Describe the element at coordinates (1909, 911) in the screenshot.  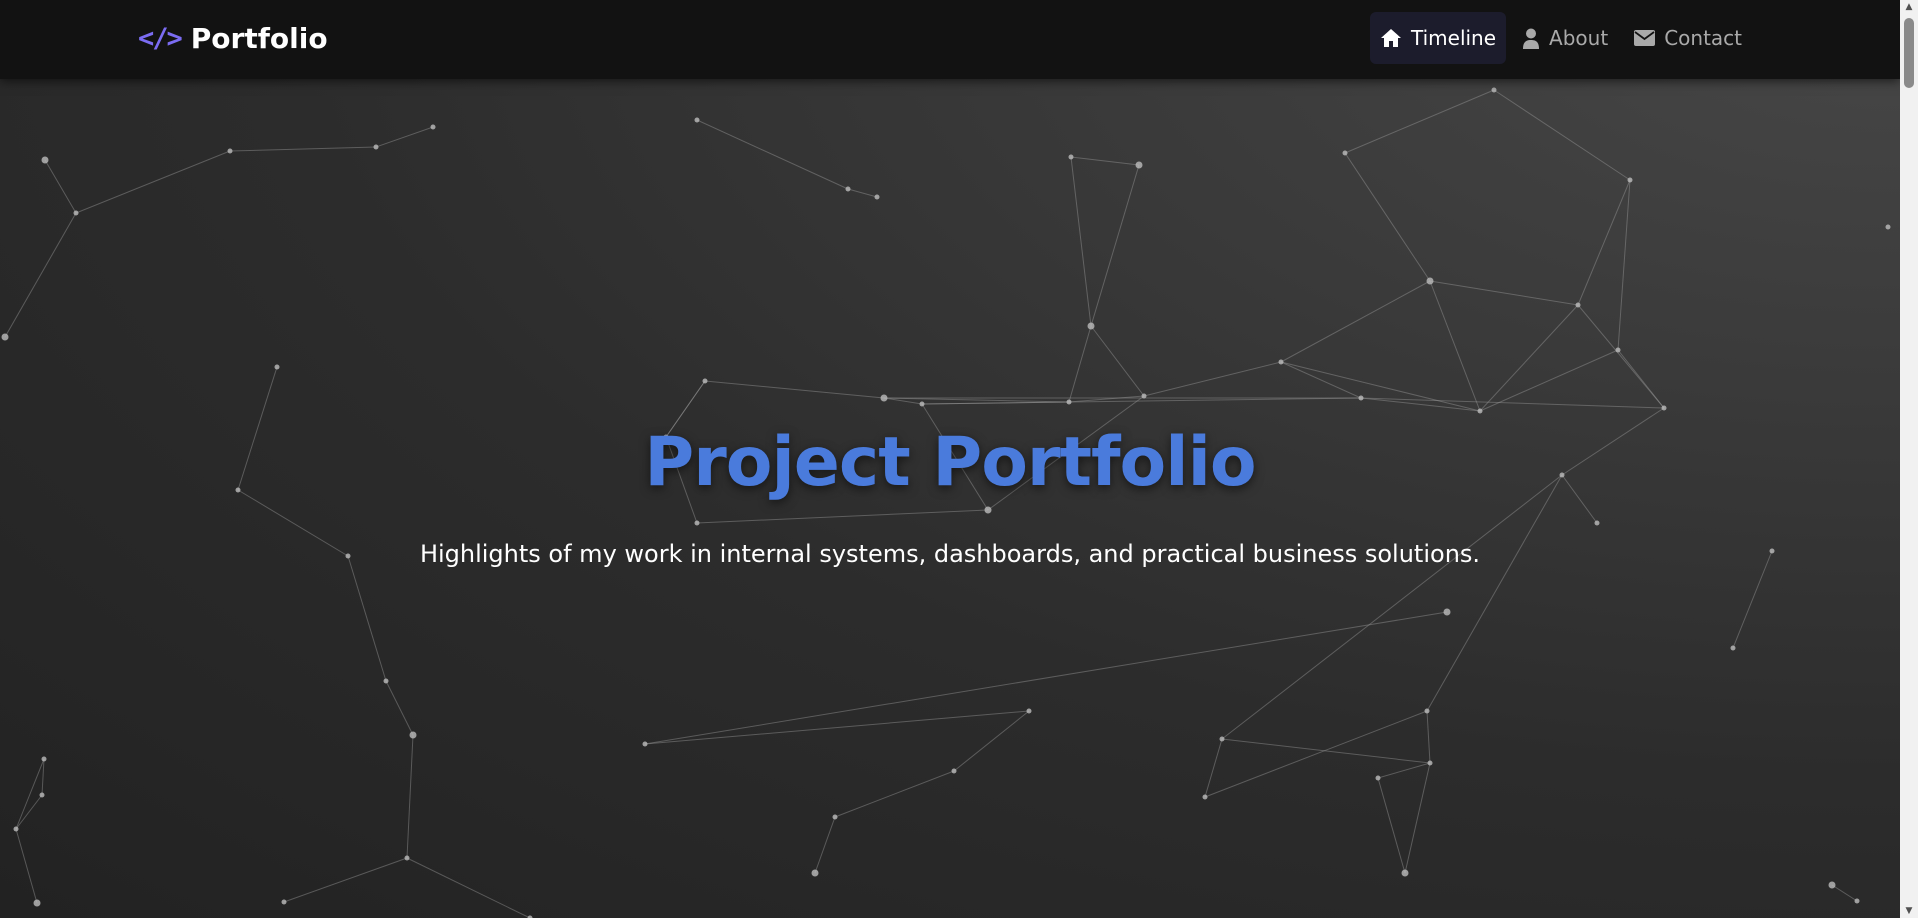
I see `scroll-down-arrow-icon: ▼` at that location.